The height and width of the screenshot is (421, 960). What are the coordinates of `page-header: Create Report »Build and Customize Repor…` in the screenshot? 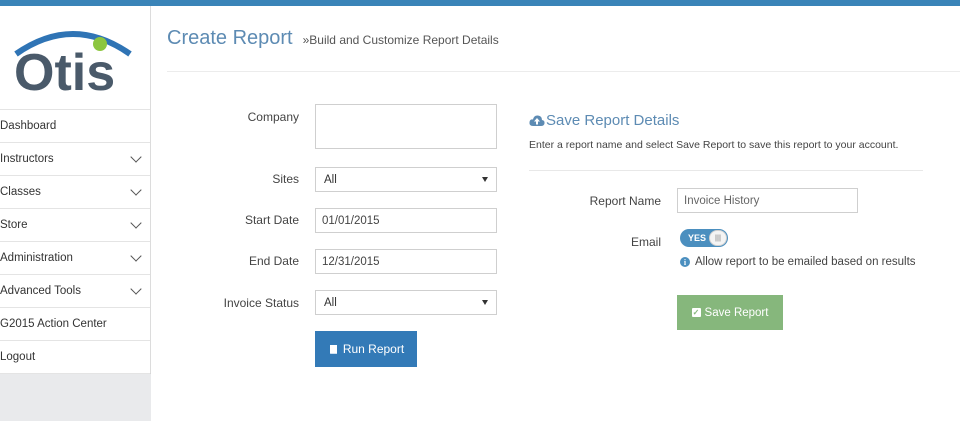 It's located at (333, 38).